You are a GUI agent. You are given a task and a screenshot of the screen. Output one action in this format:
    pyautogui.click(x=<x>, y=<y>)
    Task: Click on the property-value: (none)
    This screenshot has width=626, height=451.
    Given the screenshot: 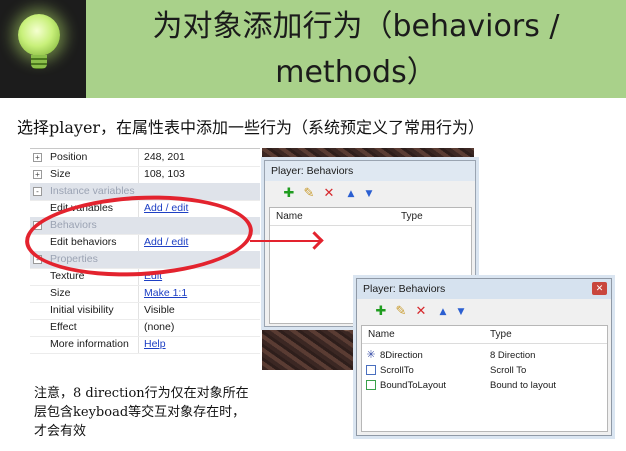 What is the action you would take?
    pyautogui.click(x=159, y=327)
    